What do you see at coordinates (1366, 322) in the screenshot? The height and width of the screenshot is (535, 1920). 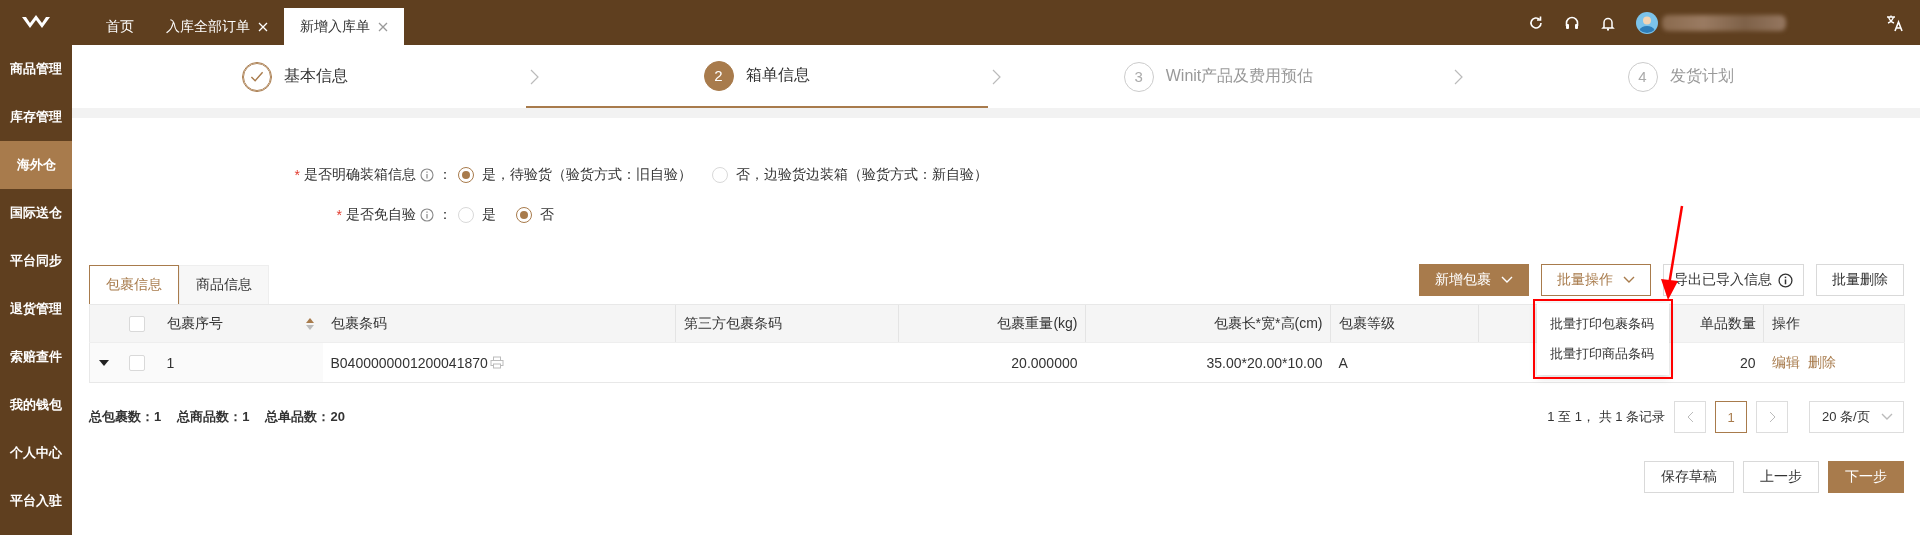 I see `column-header: 包裹等级` at bounding box center [1366, 322].